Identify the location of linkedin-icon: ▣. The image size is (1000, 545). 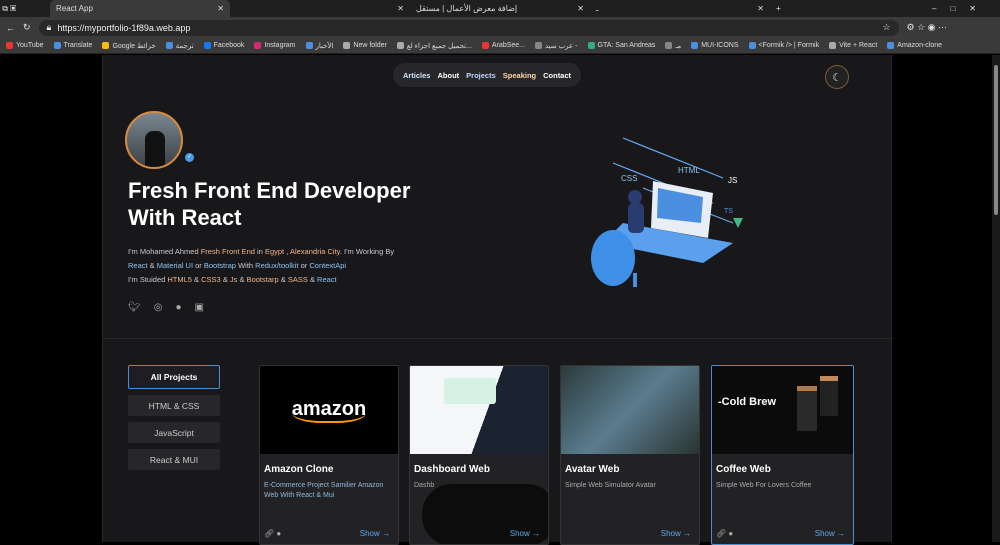
(198, 307).